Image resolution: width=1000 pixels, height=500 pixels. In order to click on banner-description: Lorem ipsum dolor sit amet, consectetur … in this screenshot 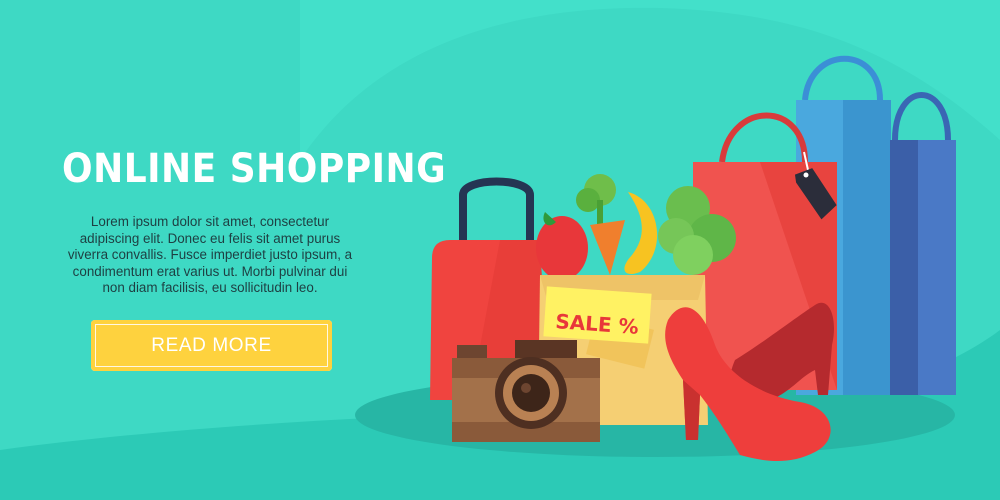, I will do `click(210, 254)`.